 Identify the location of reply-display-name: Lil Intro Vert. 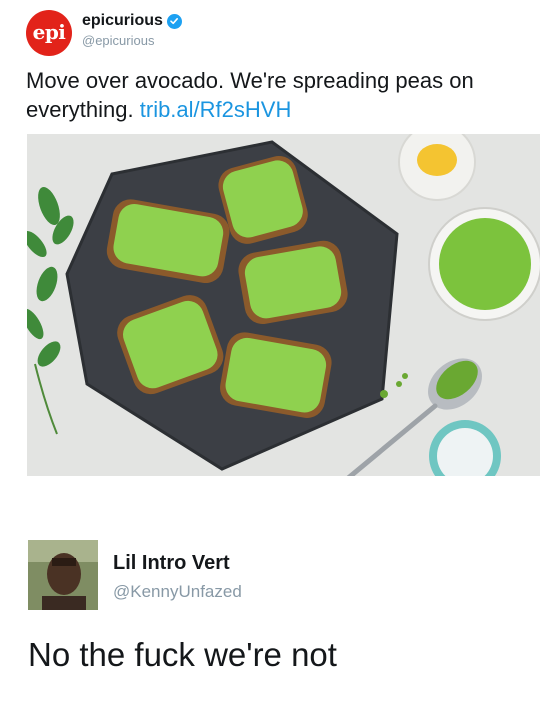
(171, 563).